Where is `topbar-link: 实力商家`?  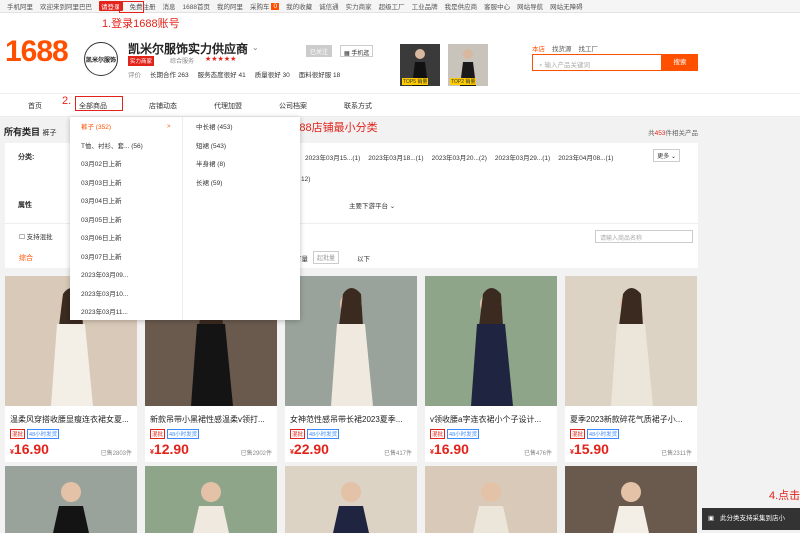 topbar-link: 实力商家 is located at coordinates (359, 6).